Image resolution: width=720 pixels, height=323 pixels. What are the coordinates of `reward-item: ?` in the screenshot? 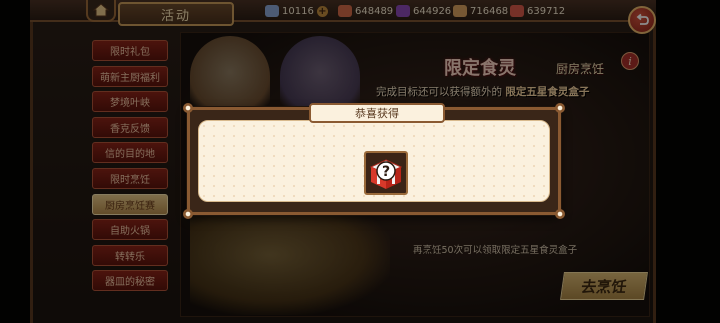 It's located at (386, 173).